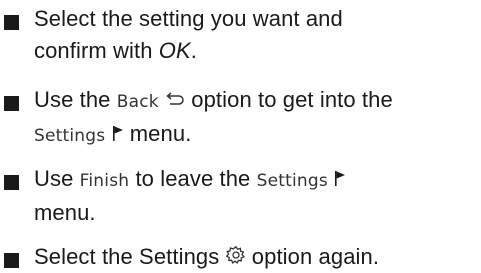 The height and width of the screenshot is (273, 481). Describe the element at coordinates (174, 50) in the screenshot. I see `ok-keyword: OK` at that location.